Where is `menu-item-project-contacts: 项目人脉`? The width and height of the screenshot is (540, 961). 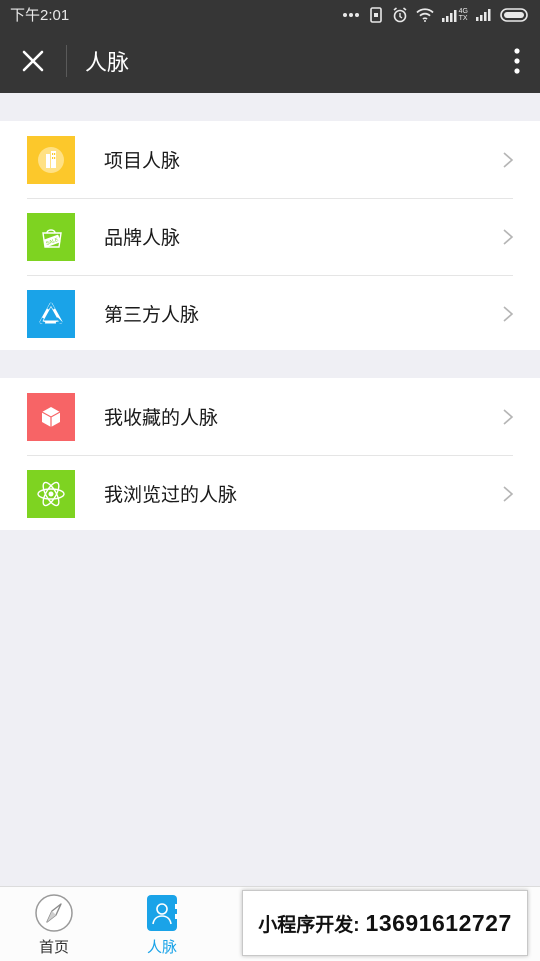
menu-item-project-contacts: 项目人脉 is located at coordinates (270, 159).